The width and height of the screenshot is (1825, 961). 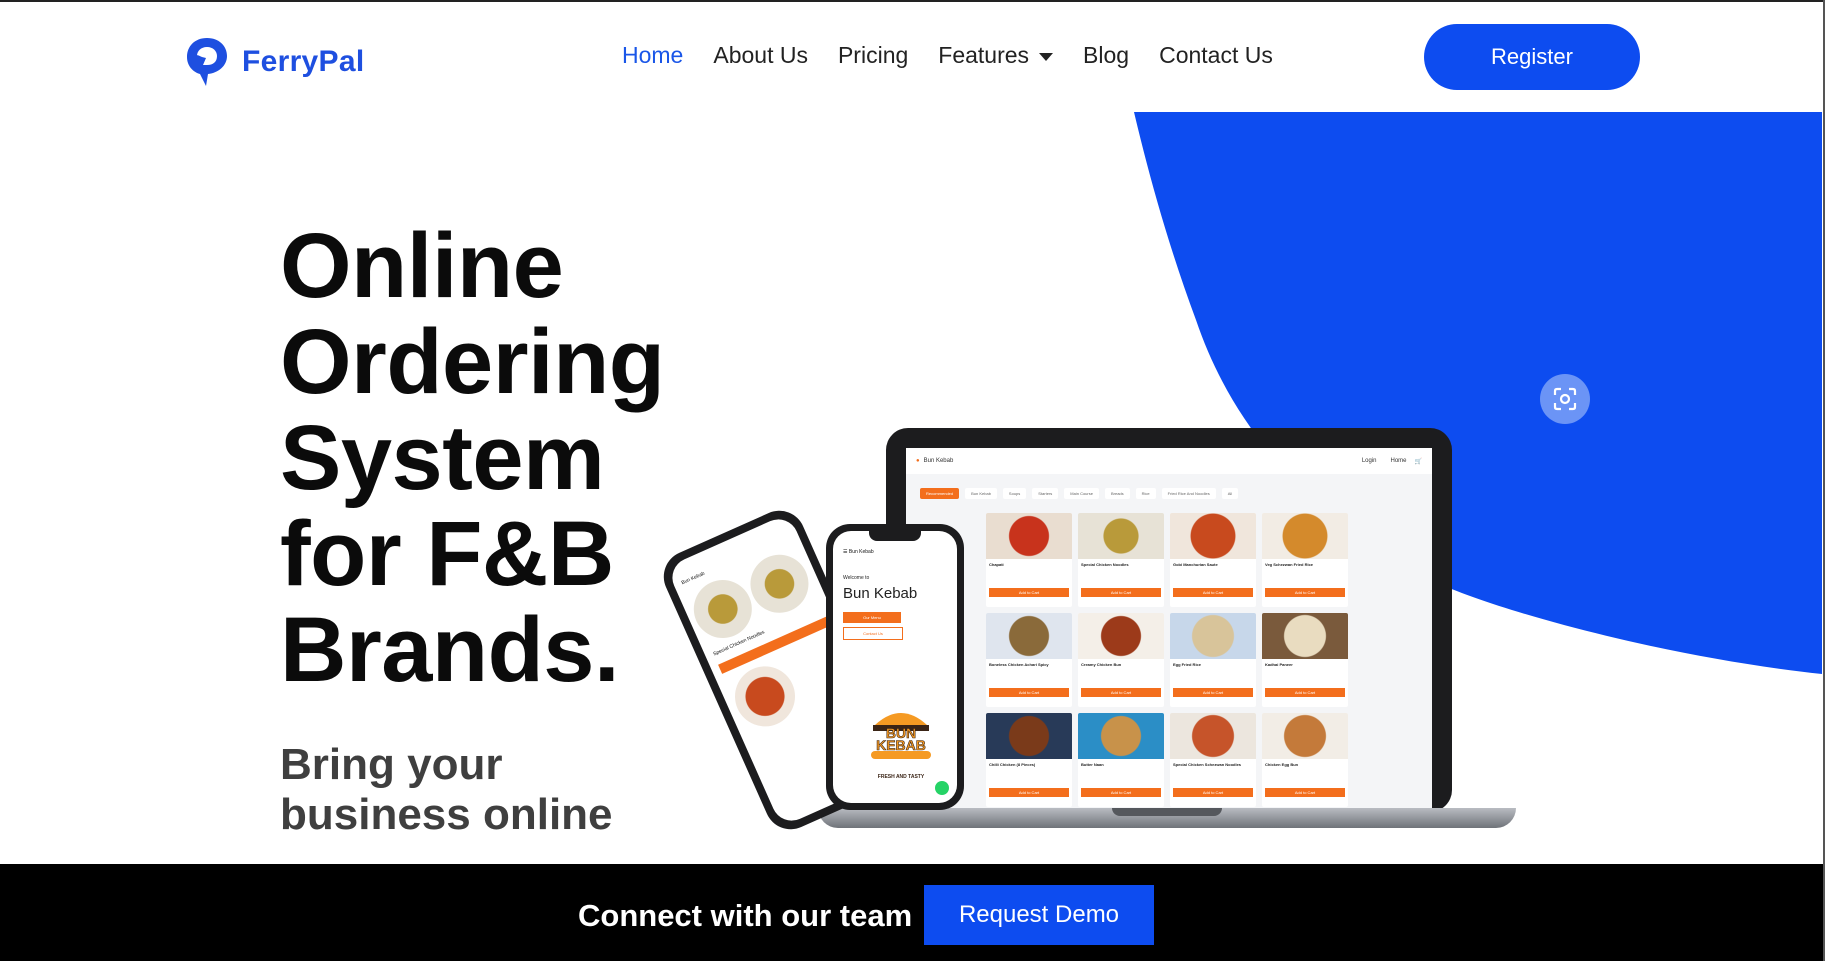 I want to click on phone-header-title: Bun Kebab, so click(x=861, y=552).